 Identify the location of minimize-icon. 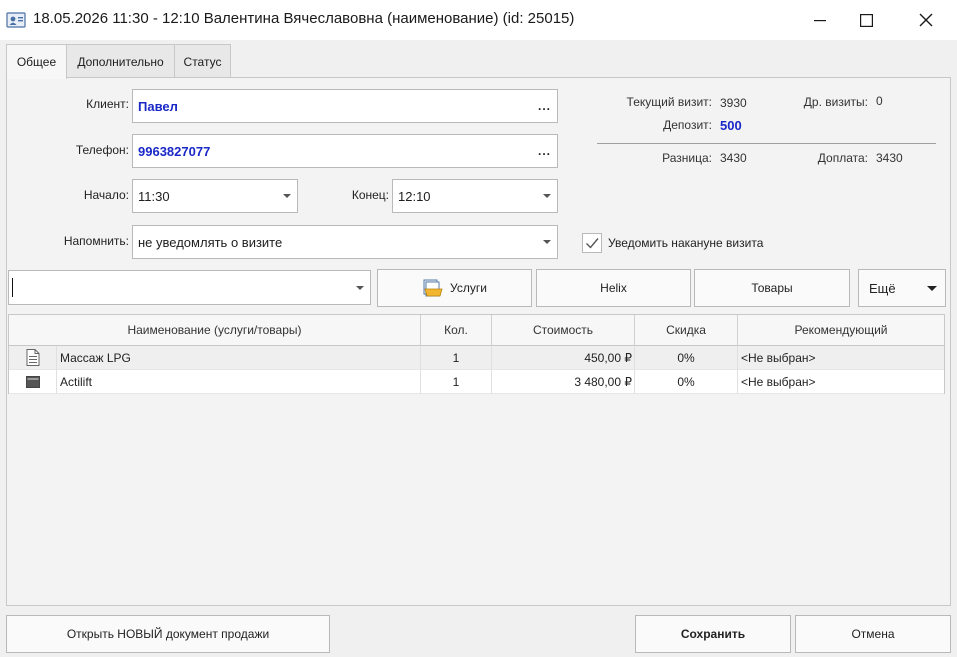
(820, 21).